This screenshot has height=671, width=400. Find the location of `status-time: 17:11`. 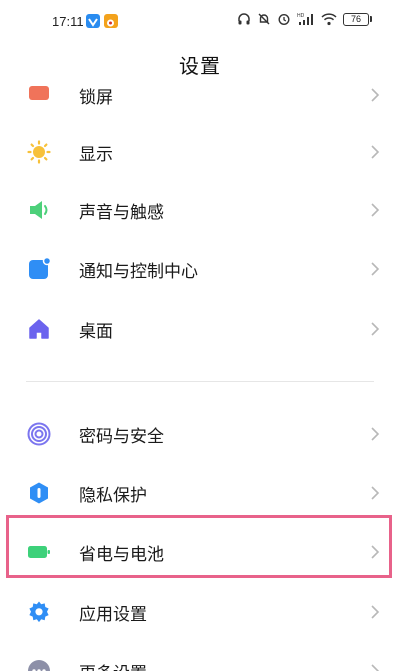

status-time: 17:11 is located at coordinates (68, 21).